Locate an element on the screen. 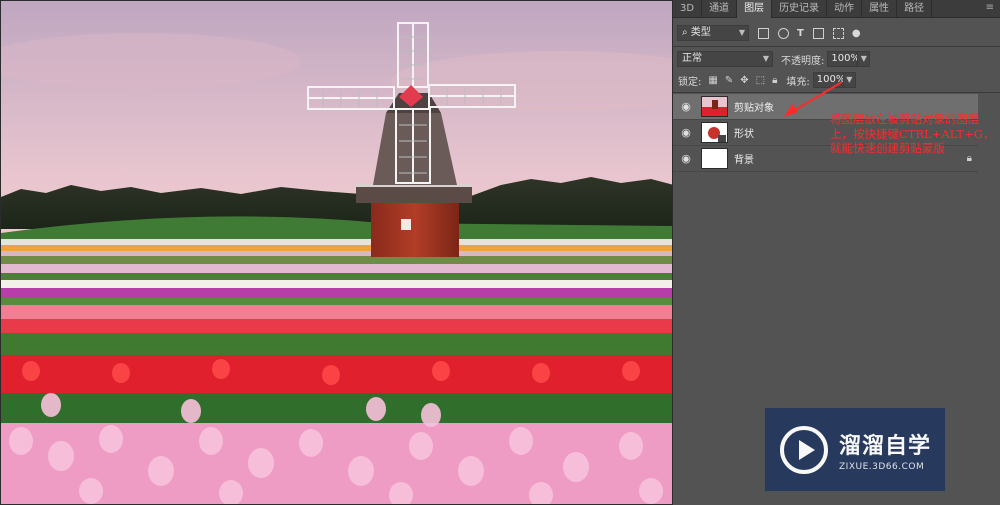 Image resolution: width=1000 pixels, height=505 pixels. adjust-filter-icon is located at coordinates (783, 33).